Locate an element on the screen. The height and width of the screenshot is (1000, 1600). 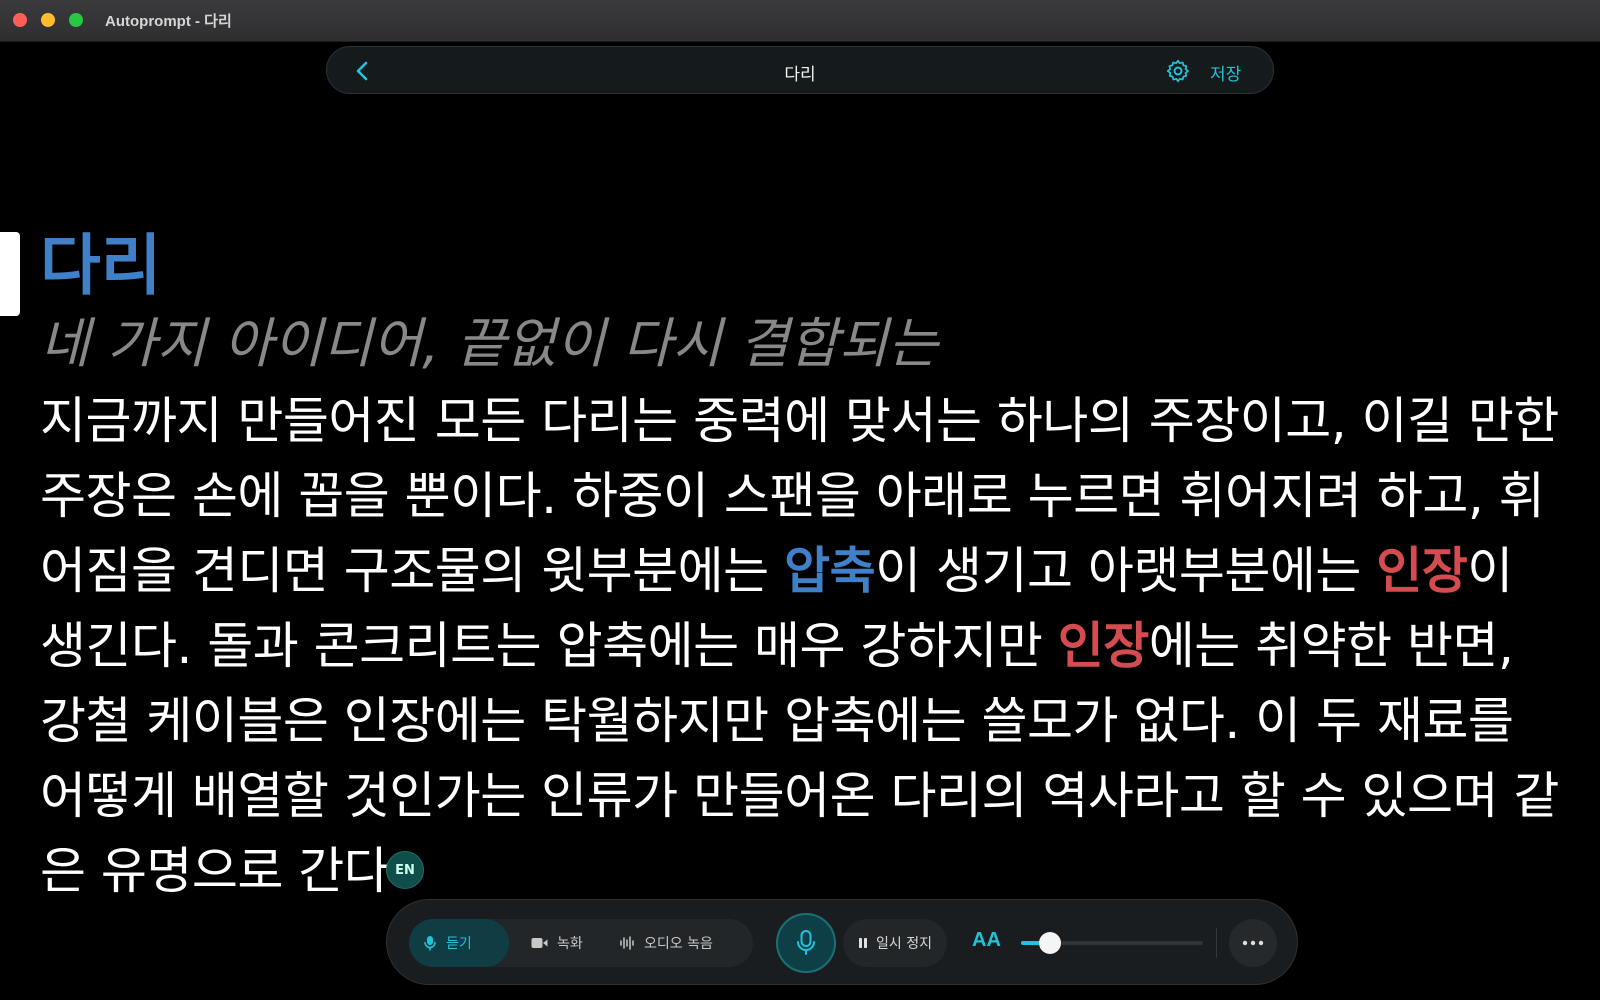
mode-audio-label: 오디오 녹음 is located at coordinates (678, 944).